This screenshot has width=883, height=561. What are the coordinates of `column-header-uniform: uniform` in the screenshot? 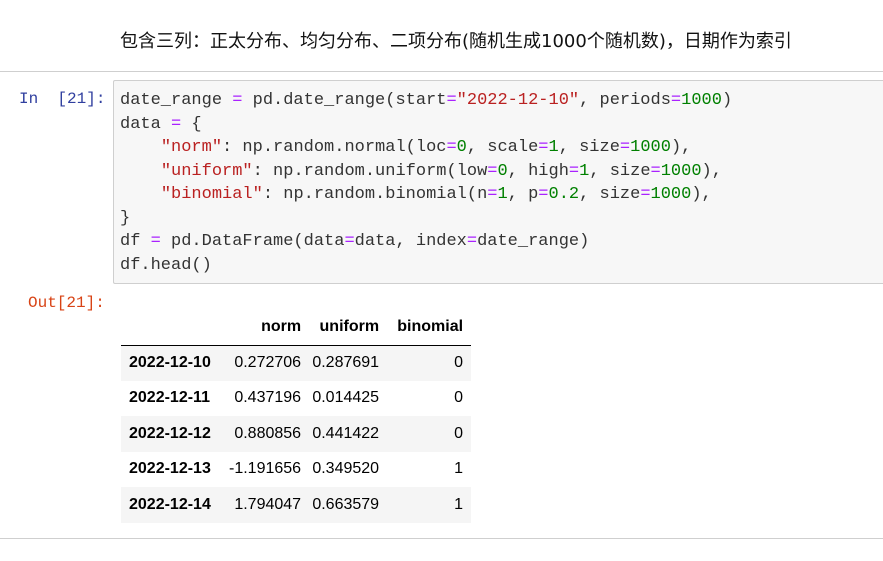 It's located at (348, 327).